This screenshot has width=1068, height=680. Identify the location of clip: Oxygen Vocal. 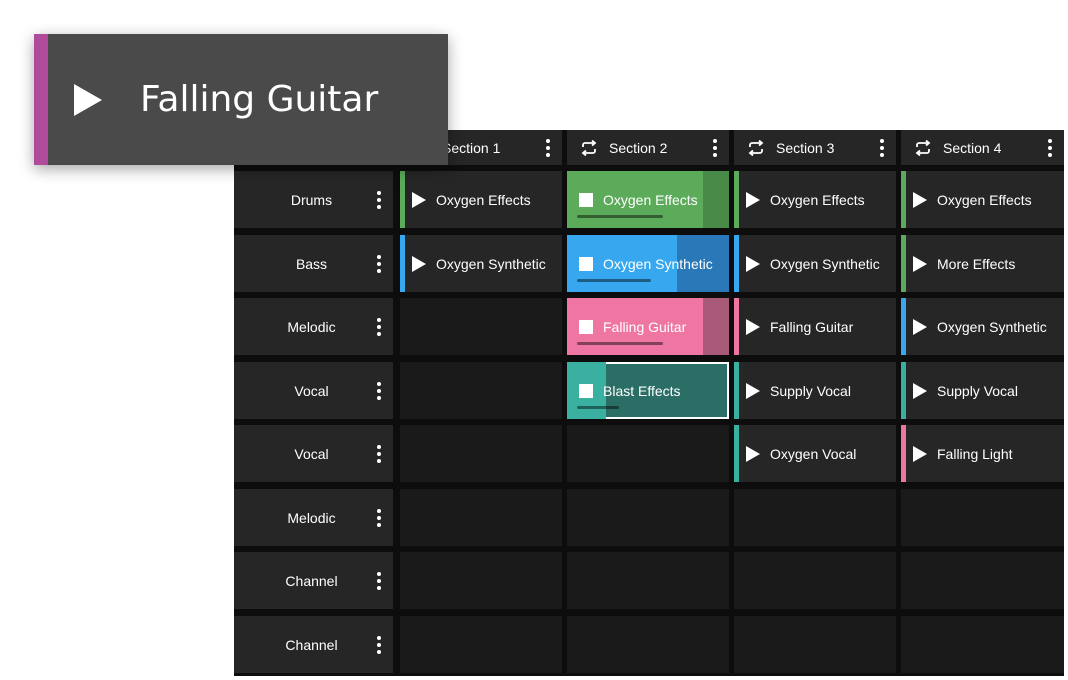
(815, 453).